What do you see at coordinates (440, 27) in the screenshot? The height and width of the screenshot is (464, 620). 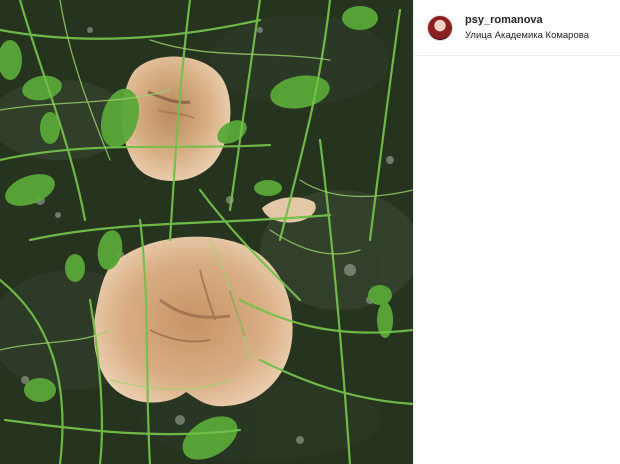 I see `avatar` at bounding box center [440, 27].